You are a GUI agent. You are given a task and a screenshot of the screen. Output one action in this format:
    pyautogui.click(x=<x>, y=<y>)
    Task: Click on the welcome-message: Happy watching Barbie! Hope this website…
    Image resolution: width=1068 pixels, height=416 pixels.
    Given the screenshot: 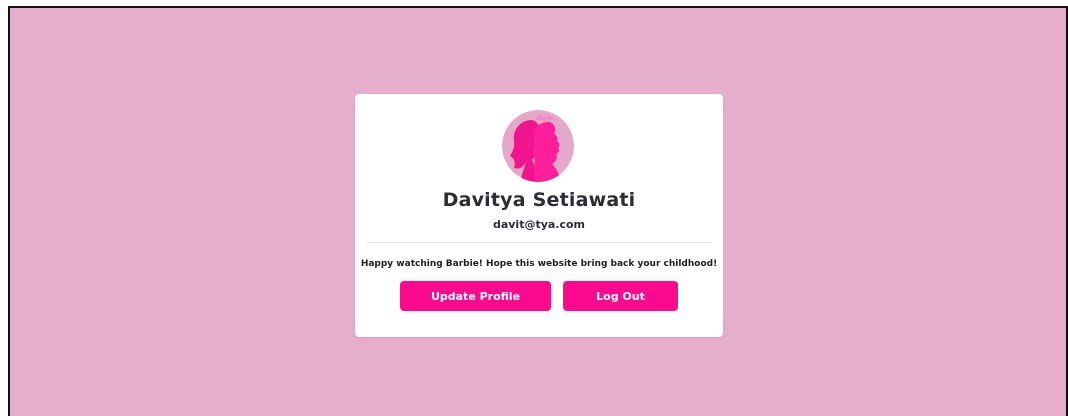 What is the action you would take?
    pyautogui.click(x=539, y=264)
    